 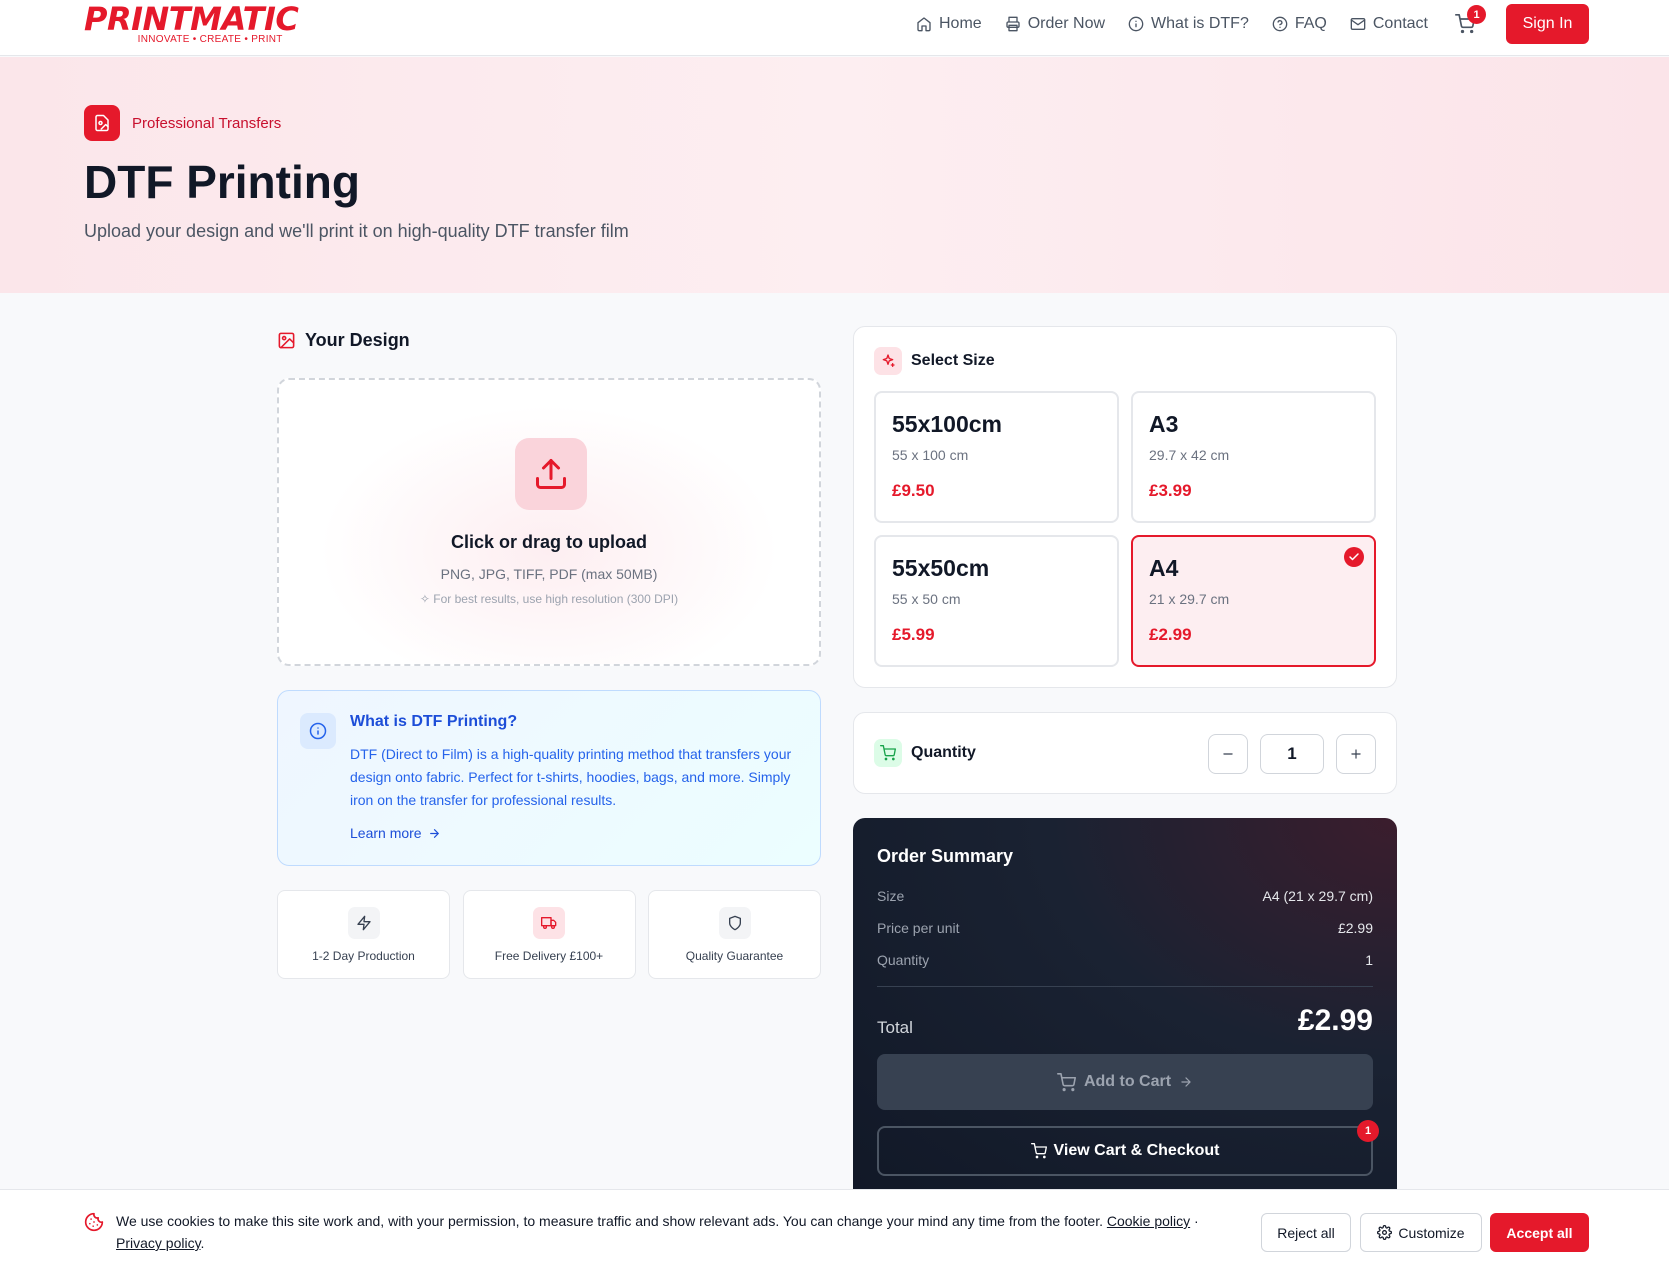 I want to click on sparkle-icon: ✧, so click(x=426, y=599).